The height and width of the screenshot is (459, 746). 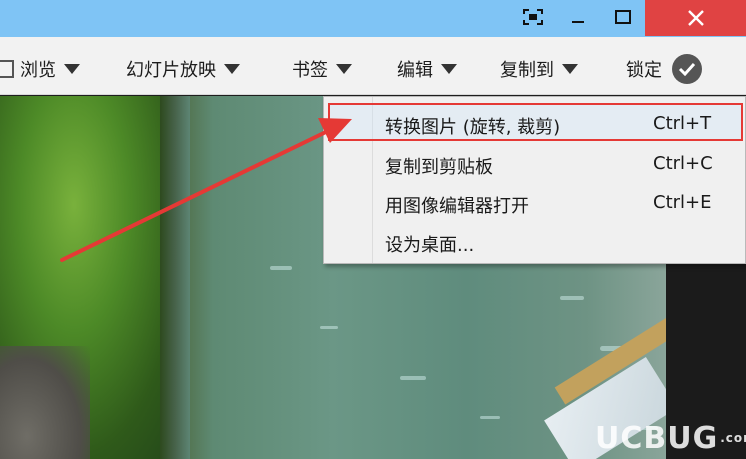 I want to click on menu-item-transform-image: 转换图片 (旋转, 裁剪) Ctrl+T, so click(x=534, y=122).